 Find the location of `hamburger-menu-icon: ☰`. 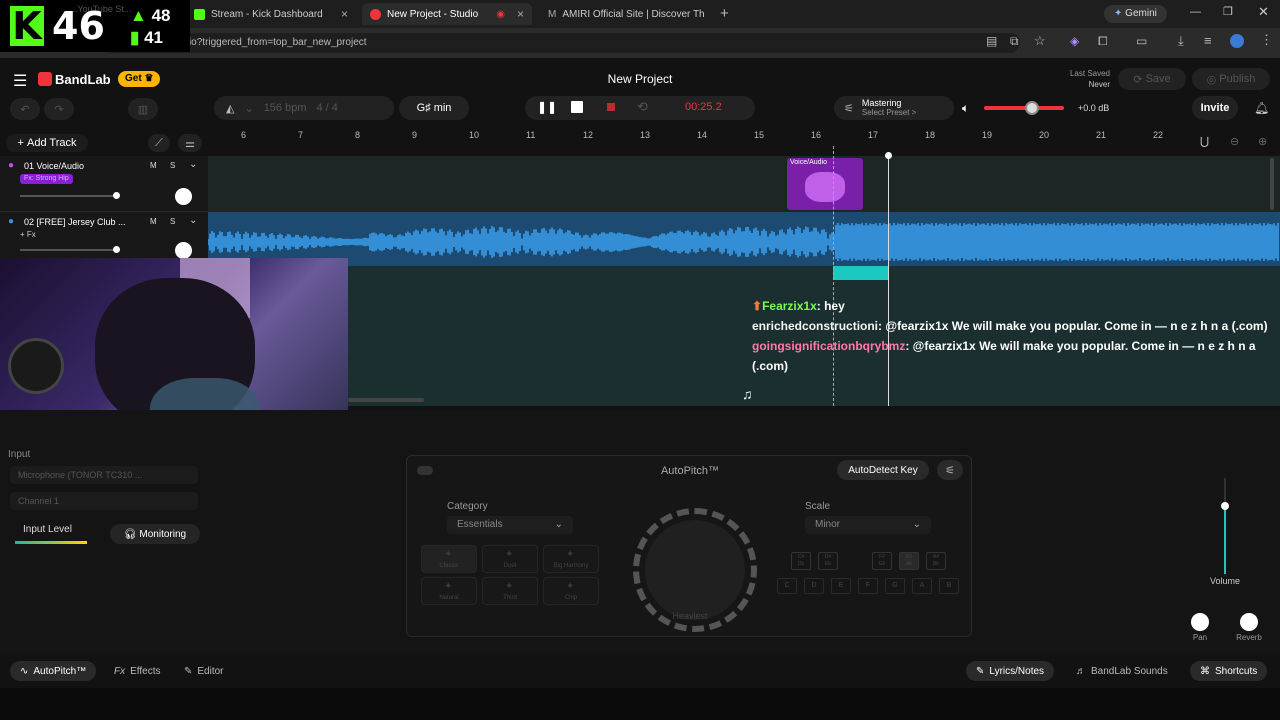

hamburger-menu-icon: ☰ is located at coordinates (20, 81).